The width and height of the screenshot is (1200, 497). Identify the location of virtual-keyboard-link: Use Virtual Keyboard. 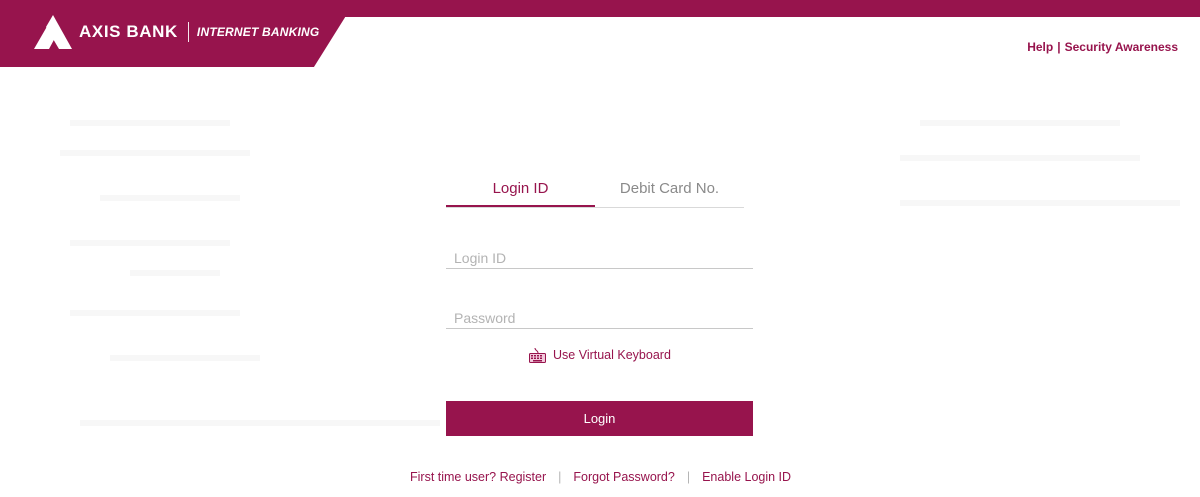
(600, 355).